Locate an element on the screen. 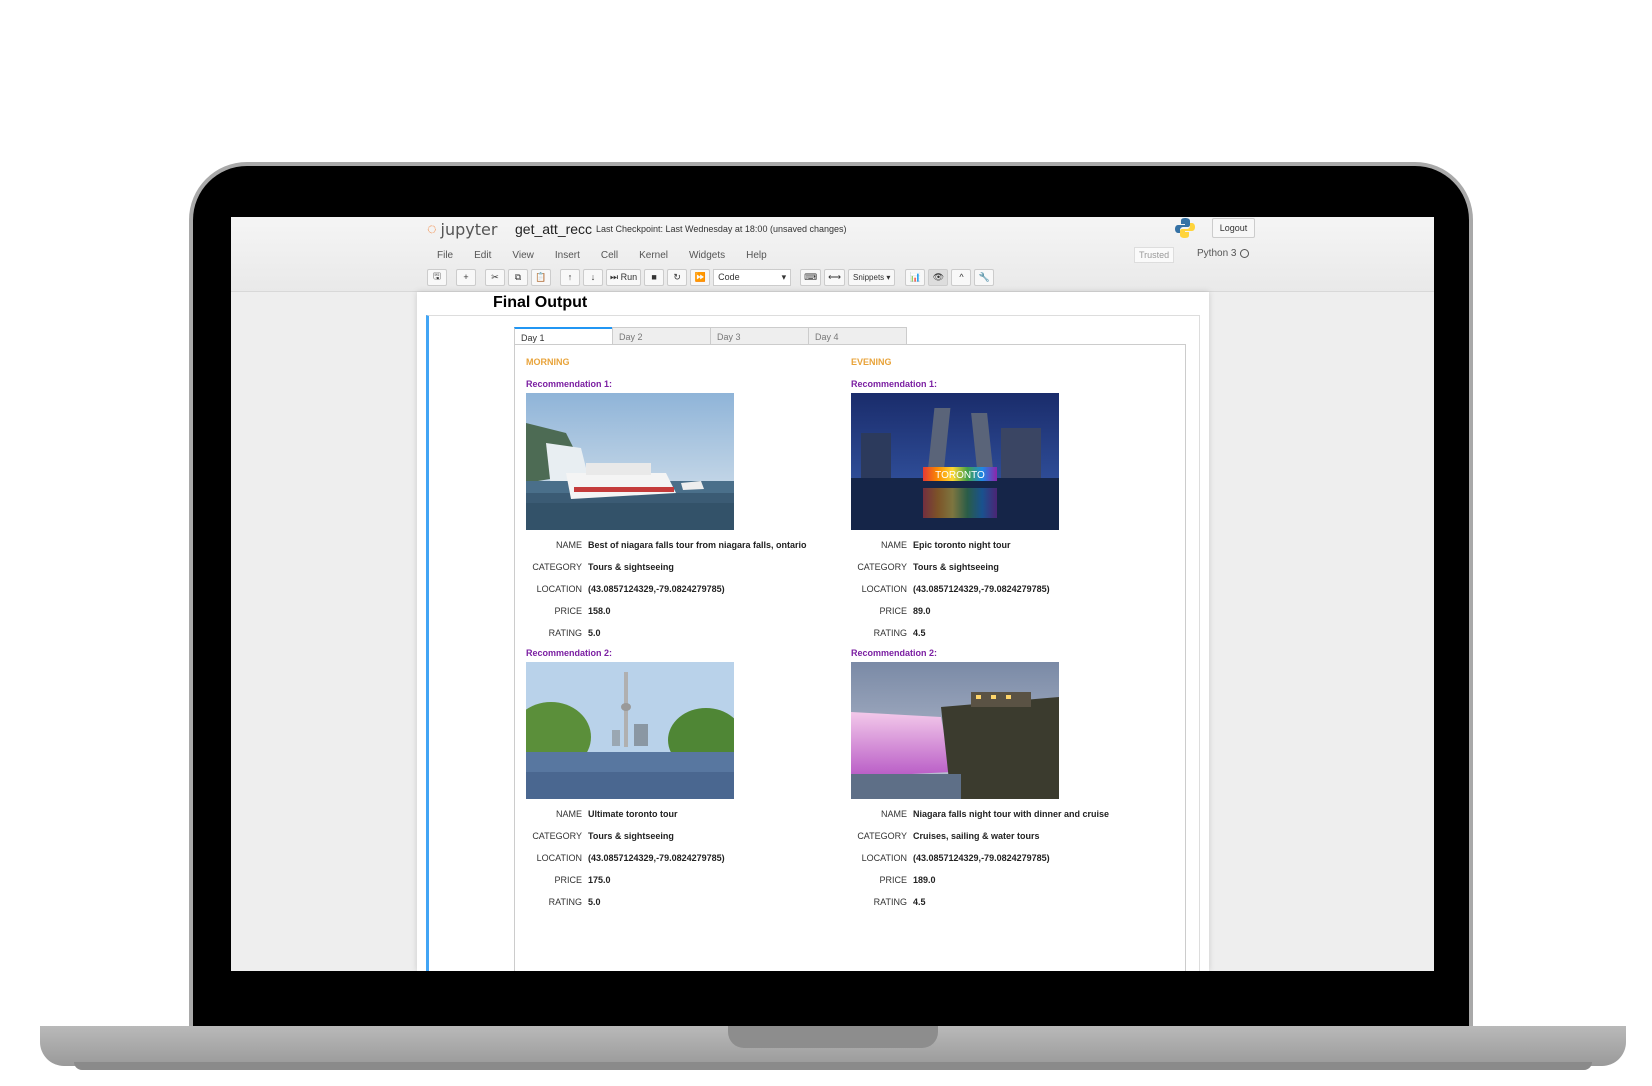 Image resolution: width=1652 pixels, height=1086 pixels. keyboard-icon: ⌨ is located at coordinates (811, 277).